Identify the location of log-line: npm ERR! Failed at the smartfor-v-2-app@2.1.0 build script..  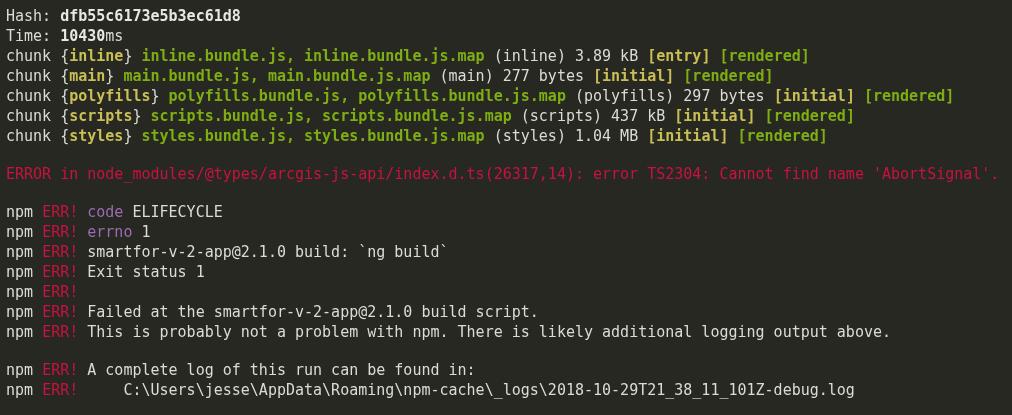
(273, 312).